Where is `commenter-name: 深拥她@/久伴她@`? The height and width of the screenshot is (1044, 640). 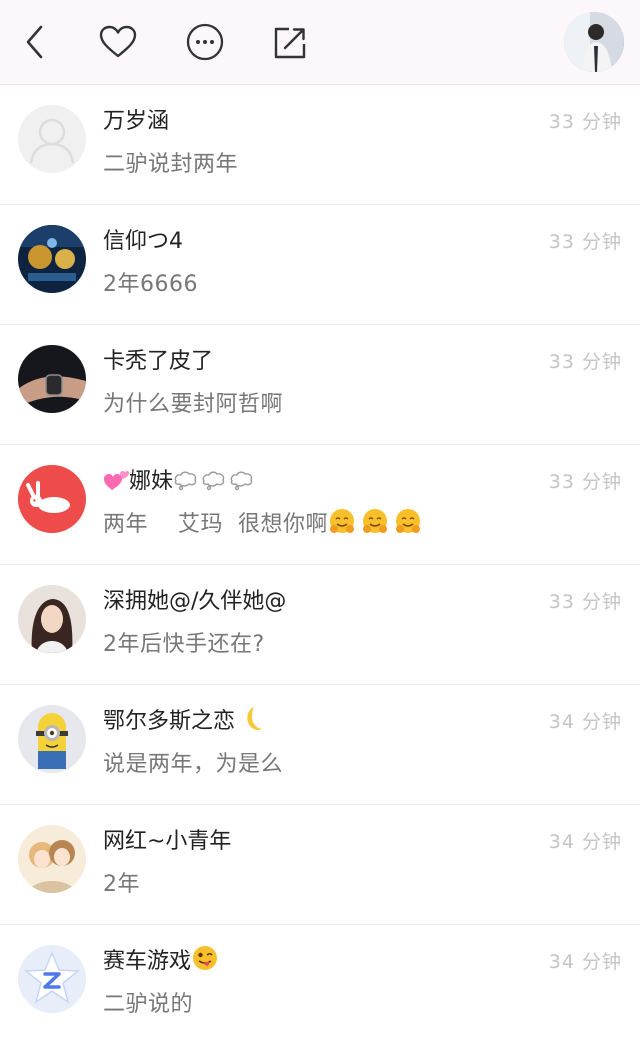
commenter-name: 深拥她@/久伴她@ is located at coordinates (195, 601).